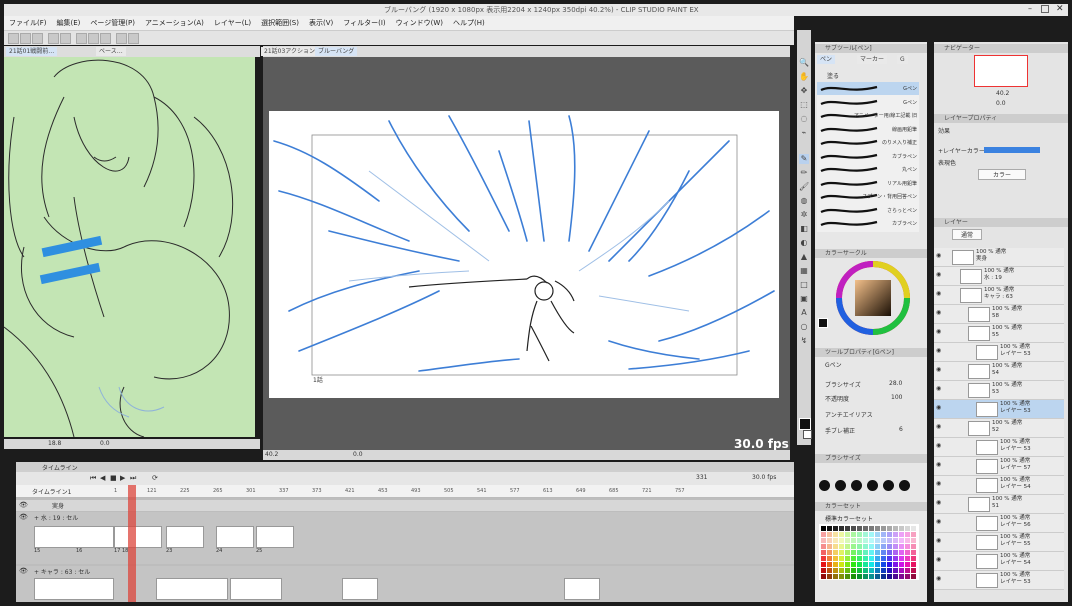  I want to click on subtool-tab-pen: ペン, so click(826, 59).